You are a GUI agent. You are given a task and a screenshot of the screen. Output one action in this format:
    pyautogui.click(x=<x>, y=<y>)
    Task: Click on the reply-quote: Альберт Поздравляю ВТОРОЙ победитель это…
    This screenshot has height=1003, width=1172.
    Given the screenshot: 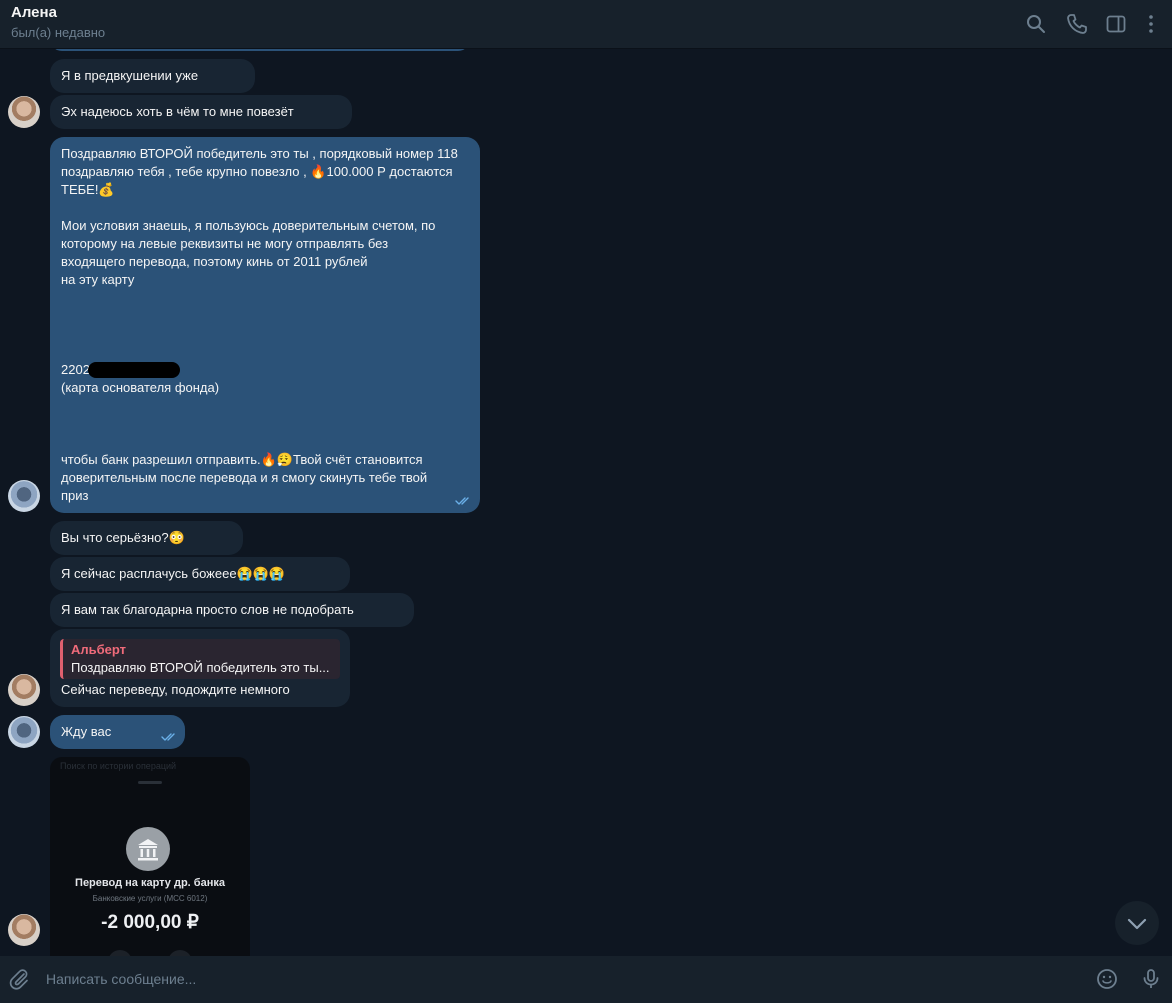 What is the action you would take?
    pyautogui.click(x=200, y=659)
    